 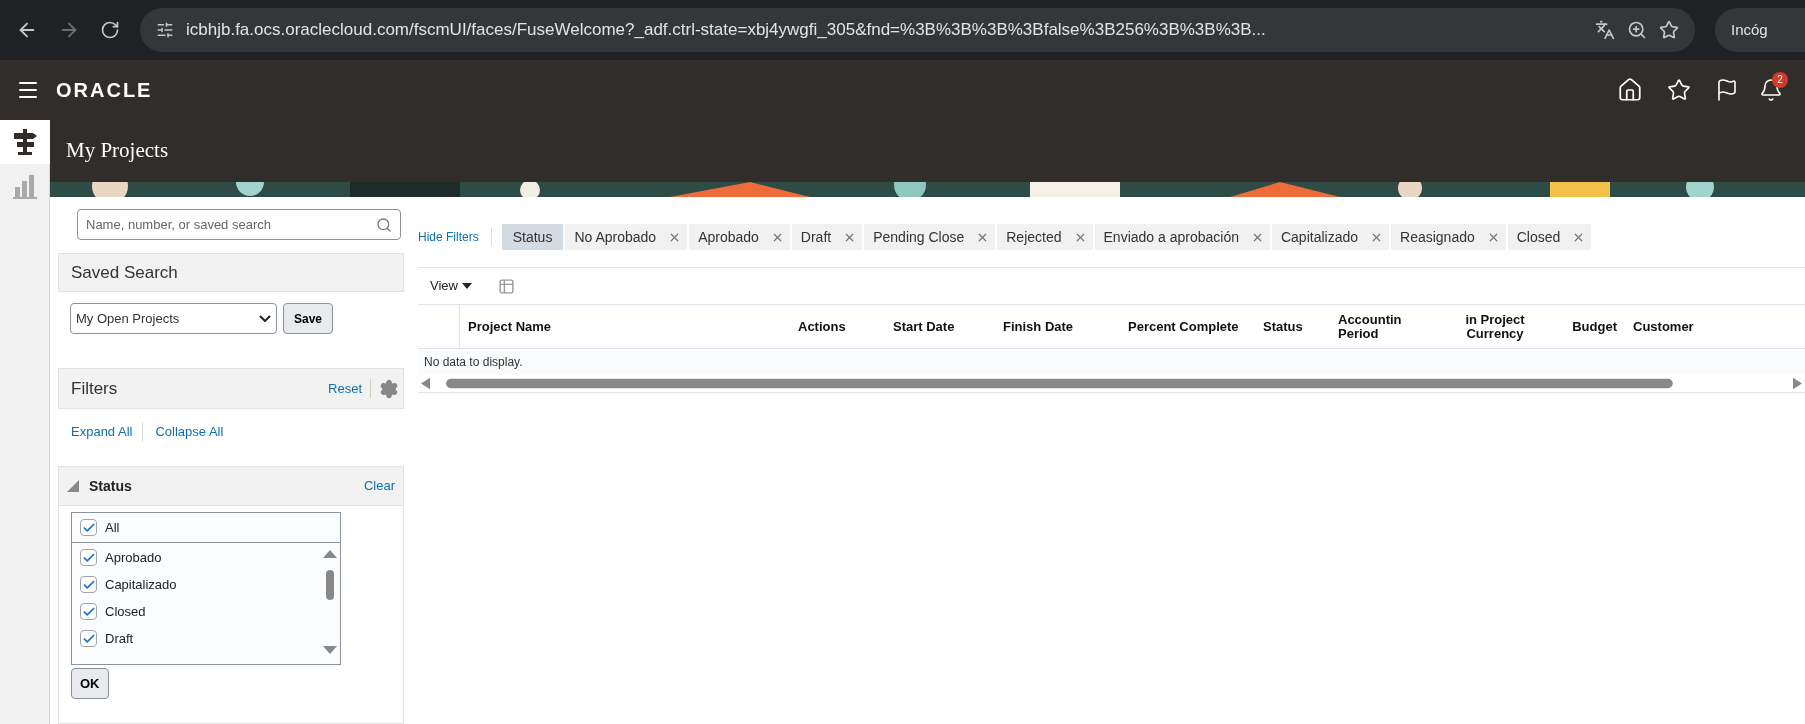 What do you see at coordinates (1038, 326) in the screenshot?
I see `column-header: Finish Date` at bounding box center [1038, 326].